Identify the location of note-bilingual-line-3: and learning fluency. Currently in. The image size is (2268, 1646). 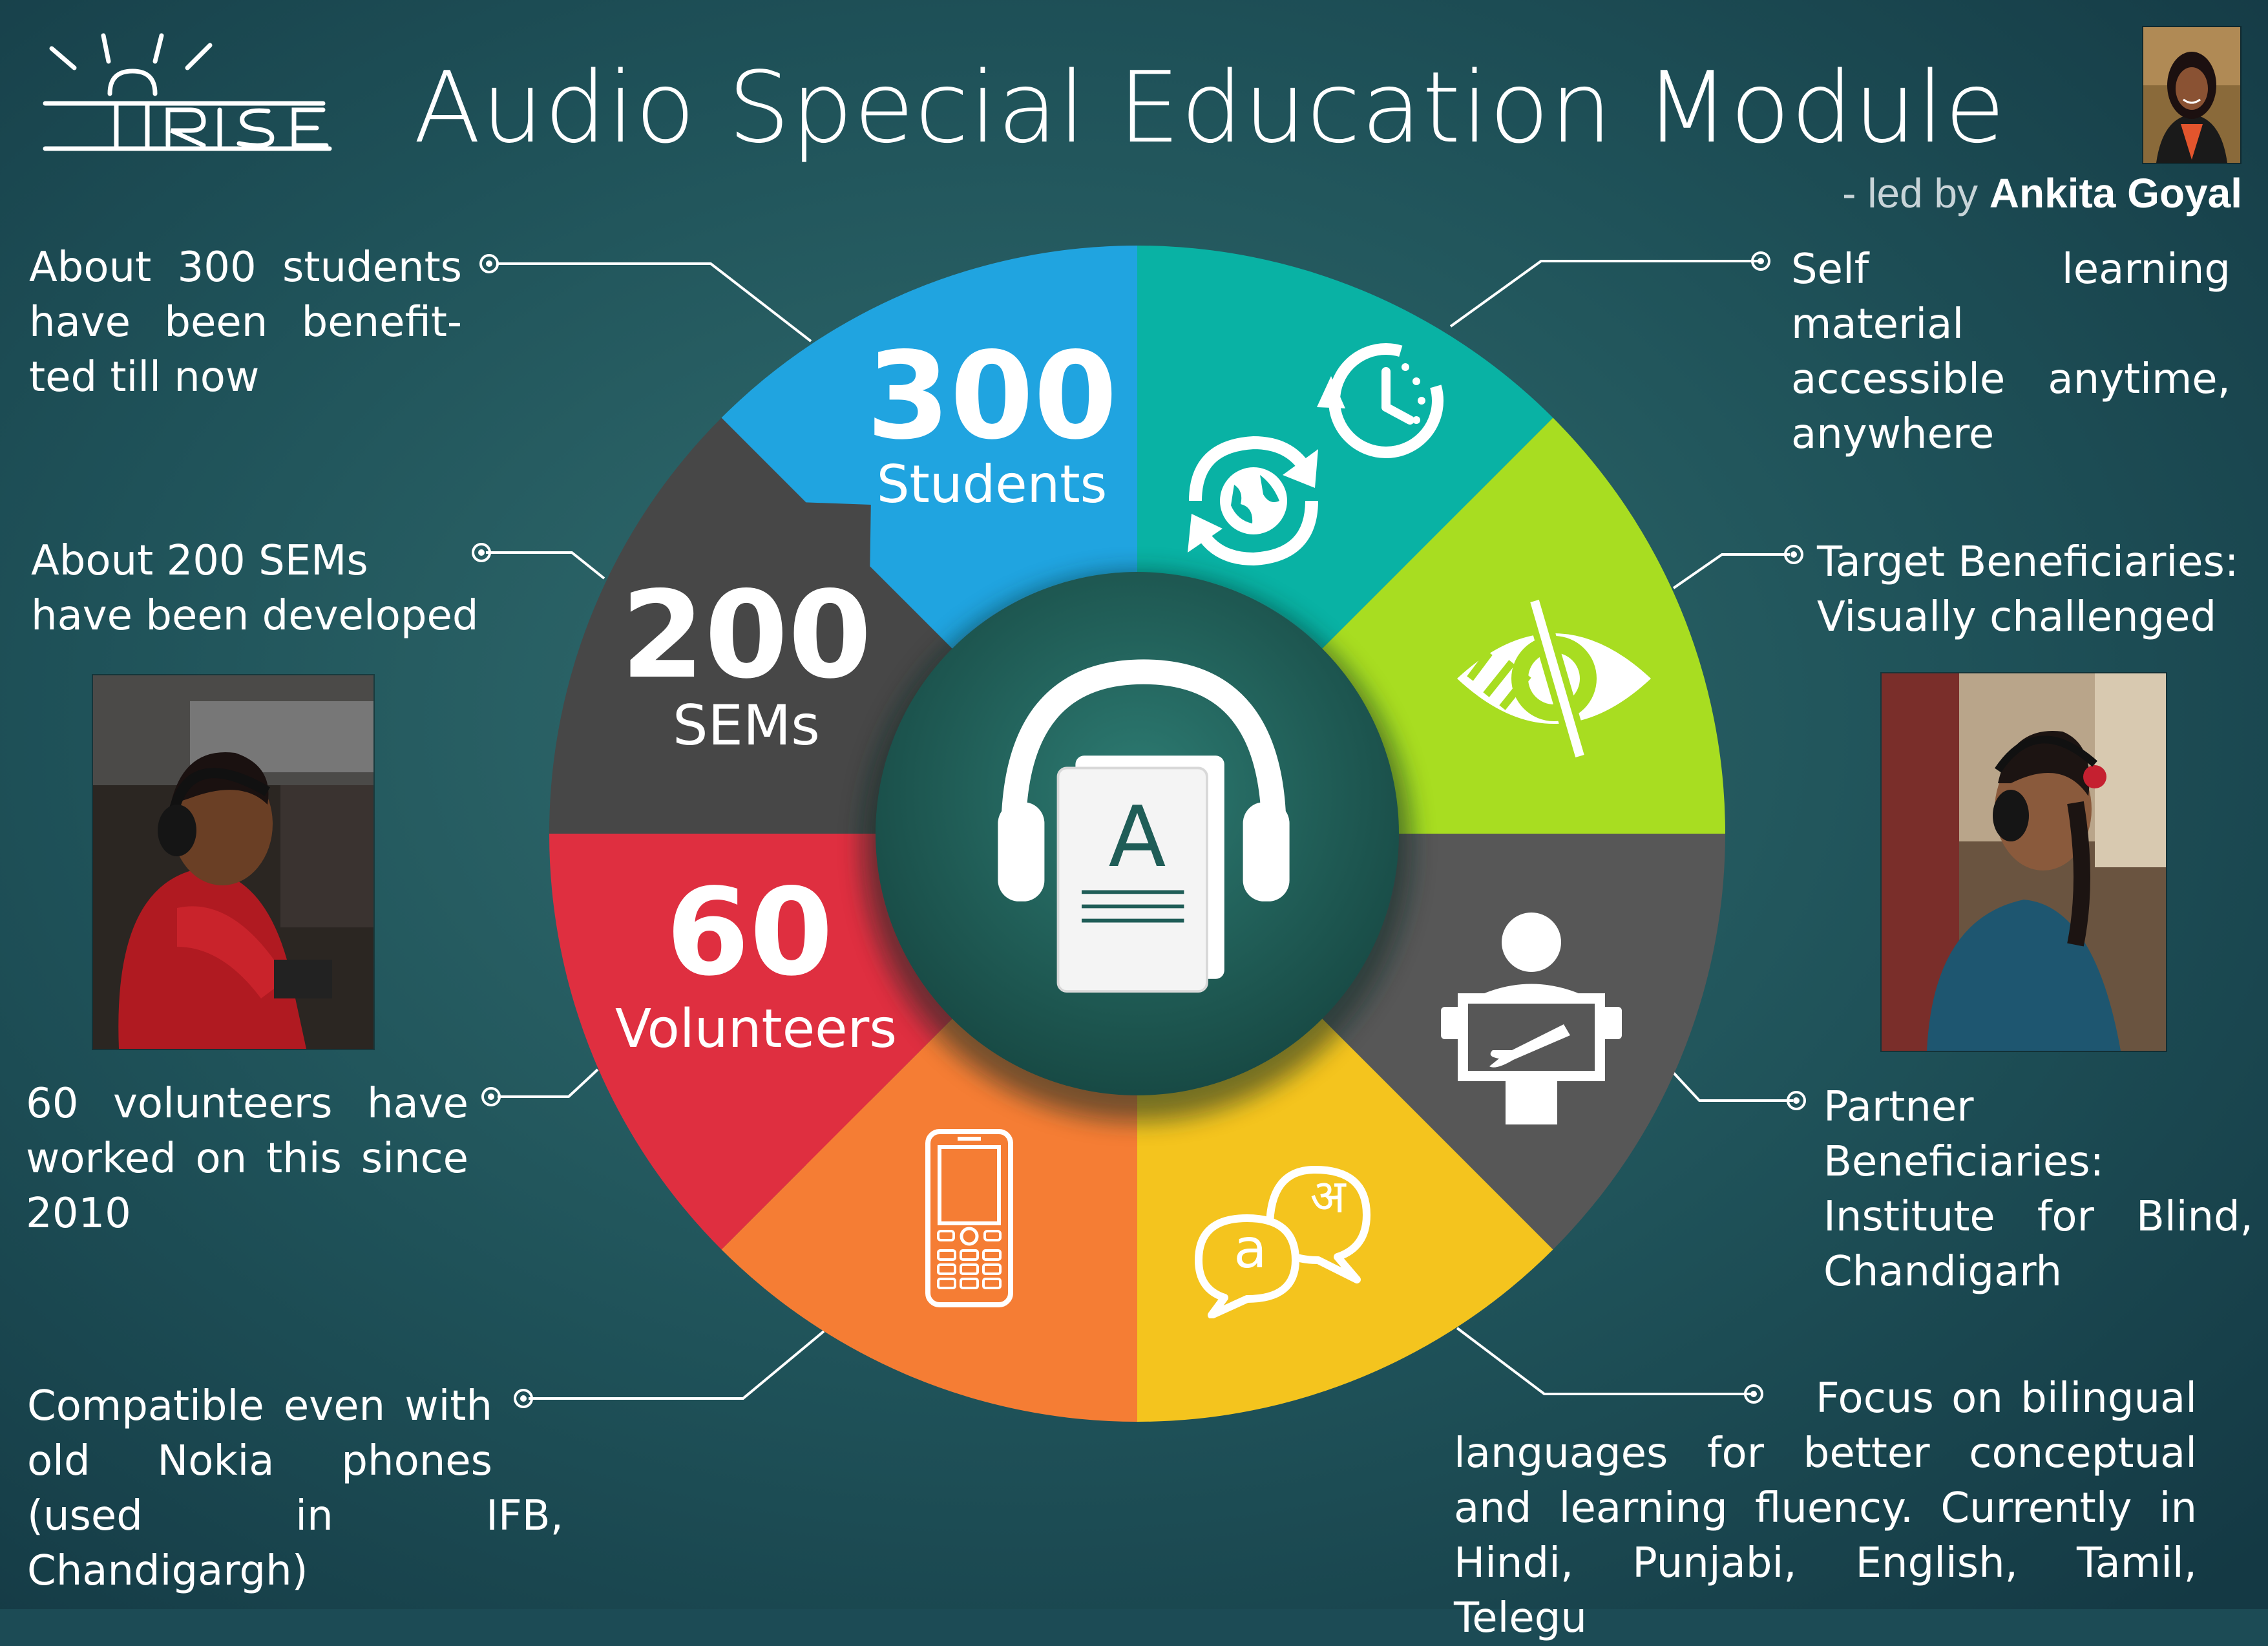
(1826, 1508).